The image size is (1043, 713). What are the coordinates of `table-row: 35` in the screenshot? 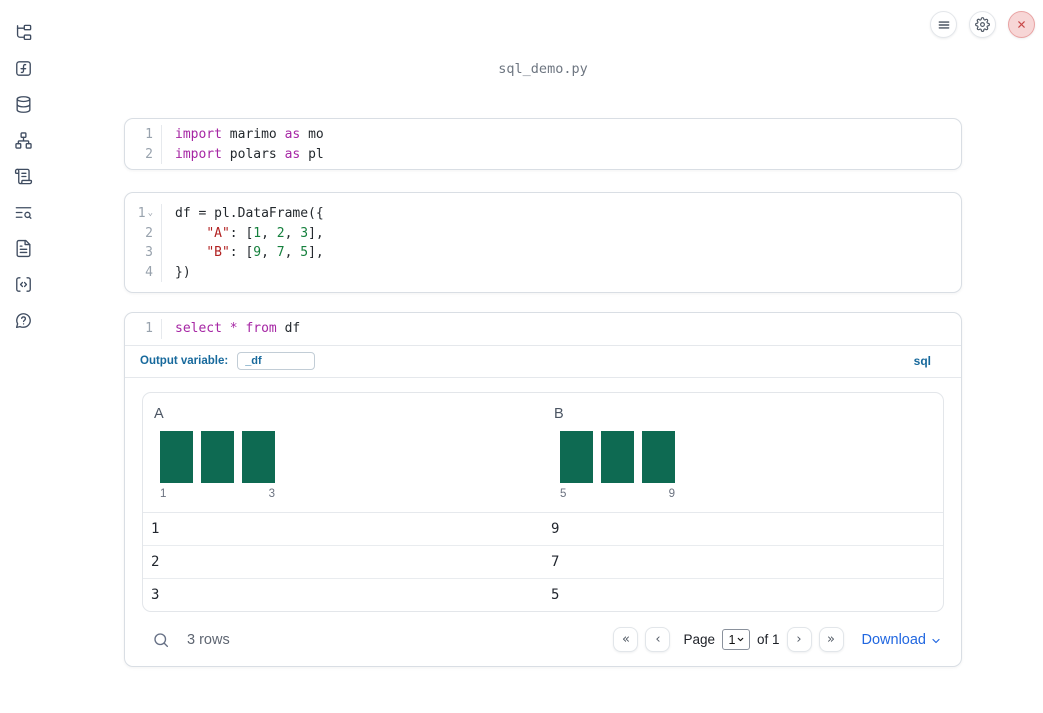 It's located at (543, 595).